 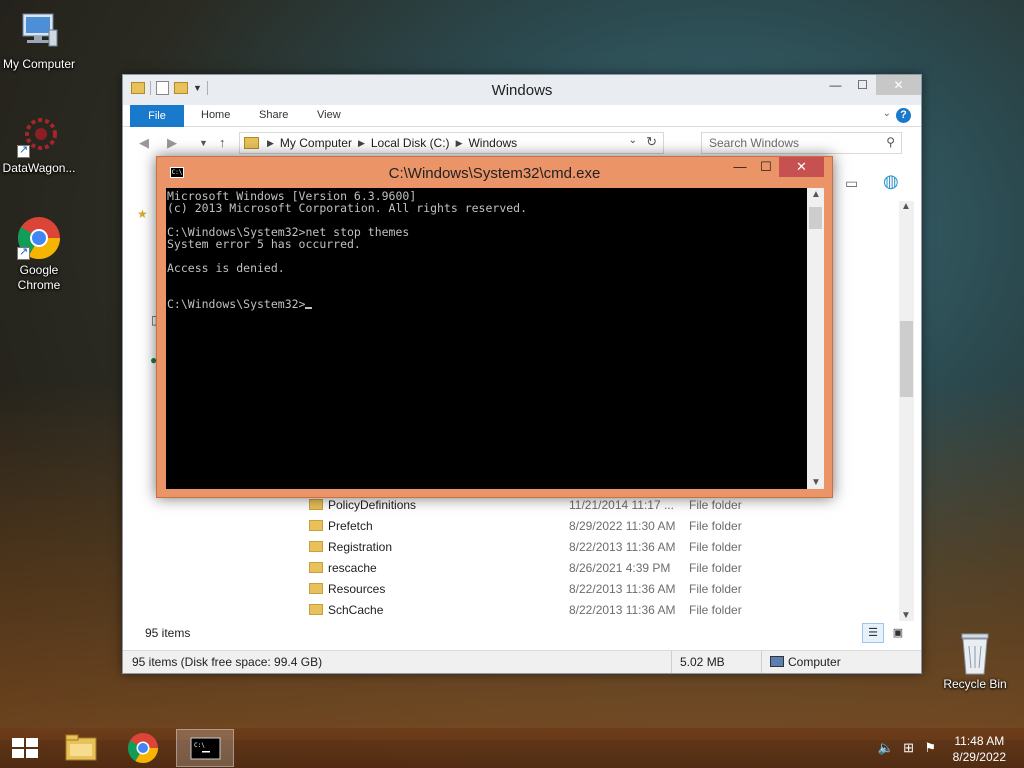 What do you see at coordinates (903, 115) in the screenshot?
I see `help-icon: ?` at bounding box center [903, 115].